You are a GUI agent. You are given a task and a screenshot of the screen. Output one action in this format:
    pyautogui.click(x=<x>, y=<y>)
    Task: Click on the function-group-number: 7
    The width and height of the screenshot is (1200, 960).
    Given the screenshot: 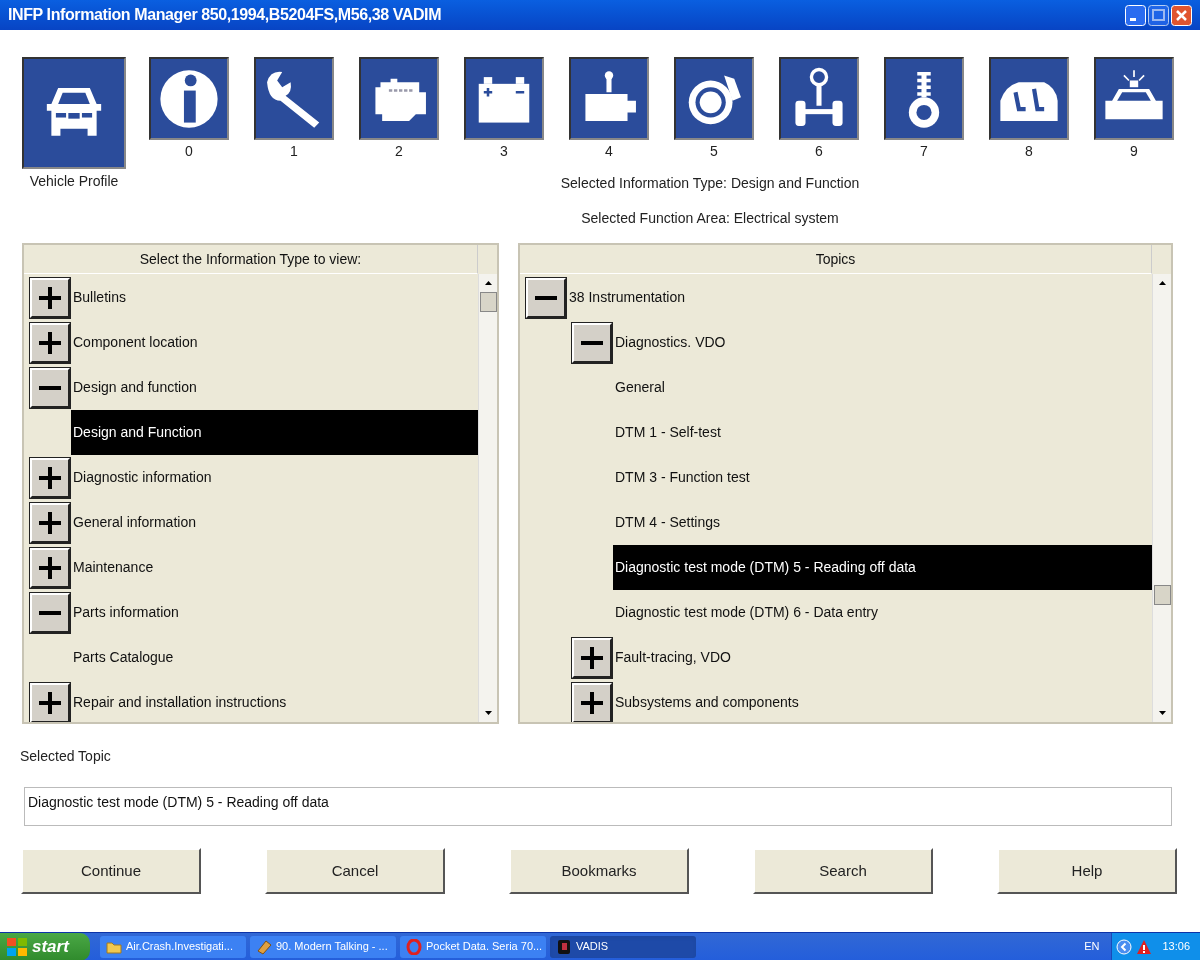 What is the action you would take?
    pyautogui.click(x=924, y=151)
    